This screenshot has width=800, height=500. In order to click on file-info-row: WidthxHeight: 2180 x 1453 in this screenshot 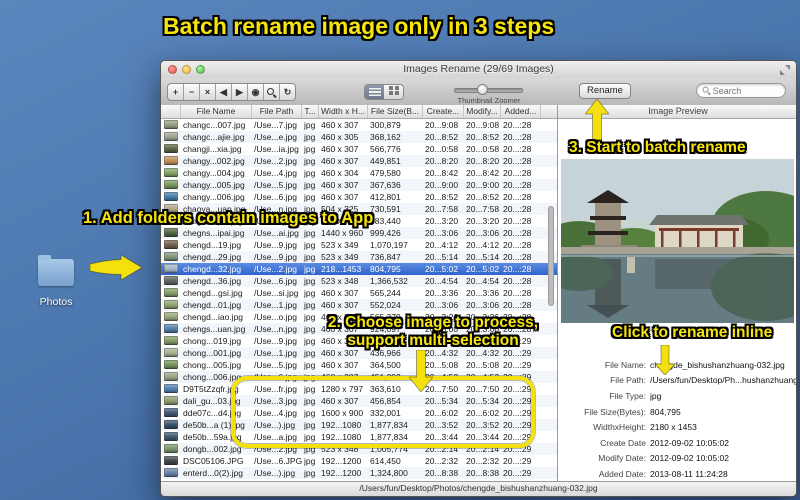, I will do `click(678, 427)`.